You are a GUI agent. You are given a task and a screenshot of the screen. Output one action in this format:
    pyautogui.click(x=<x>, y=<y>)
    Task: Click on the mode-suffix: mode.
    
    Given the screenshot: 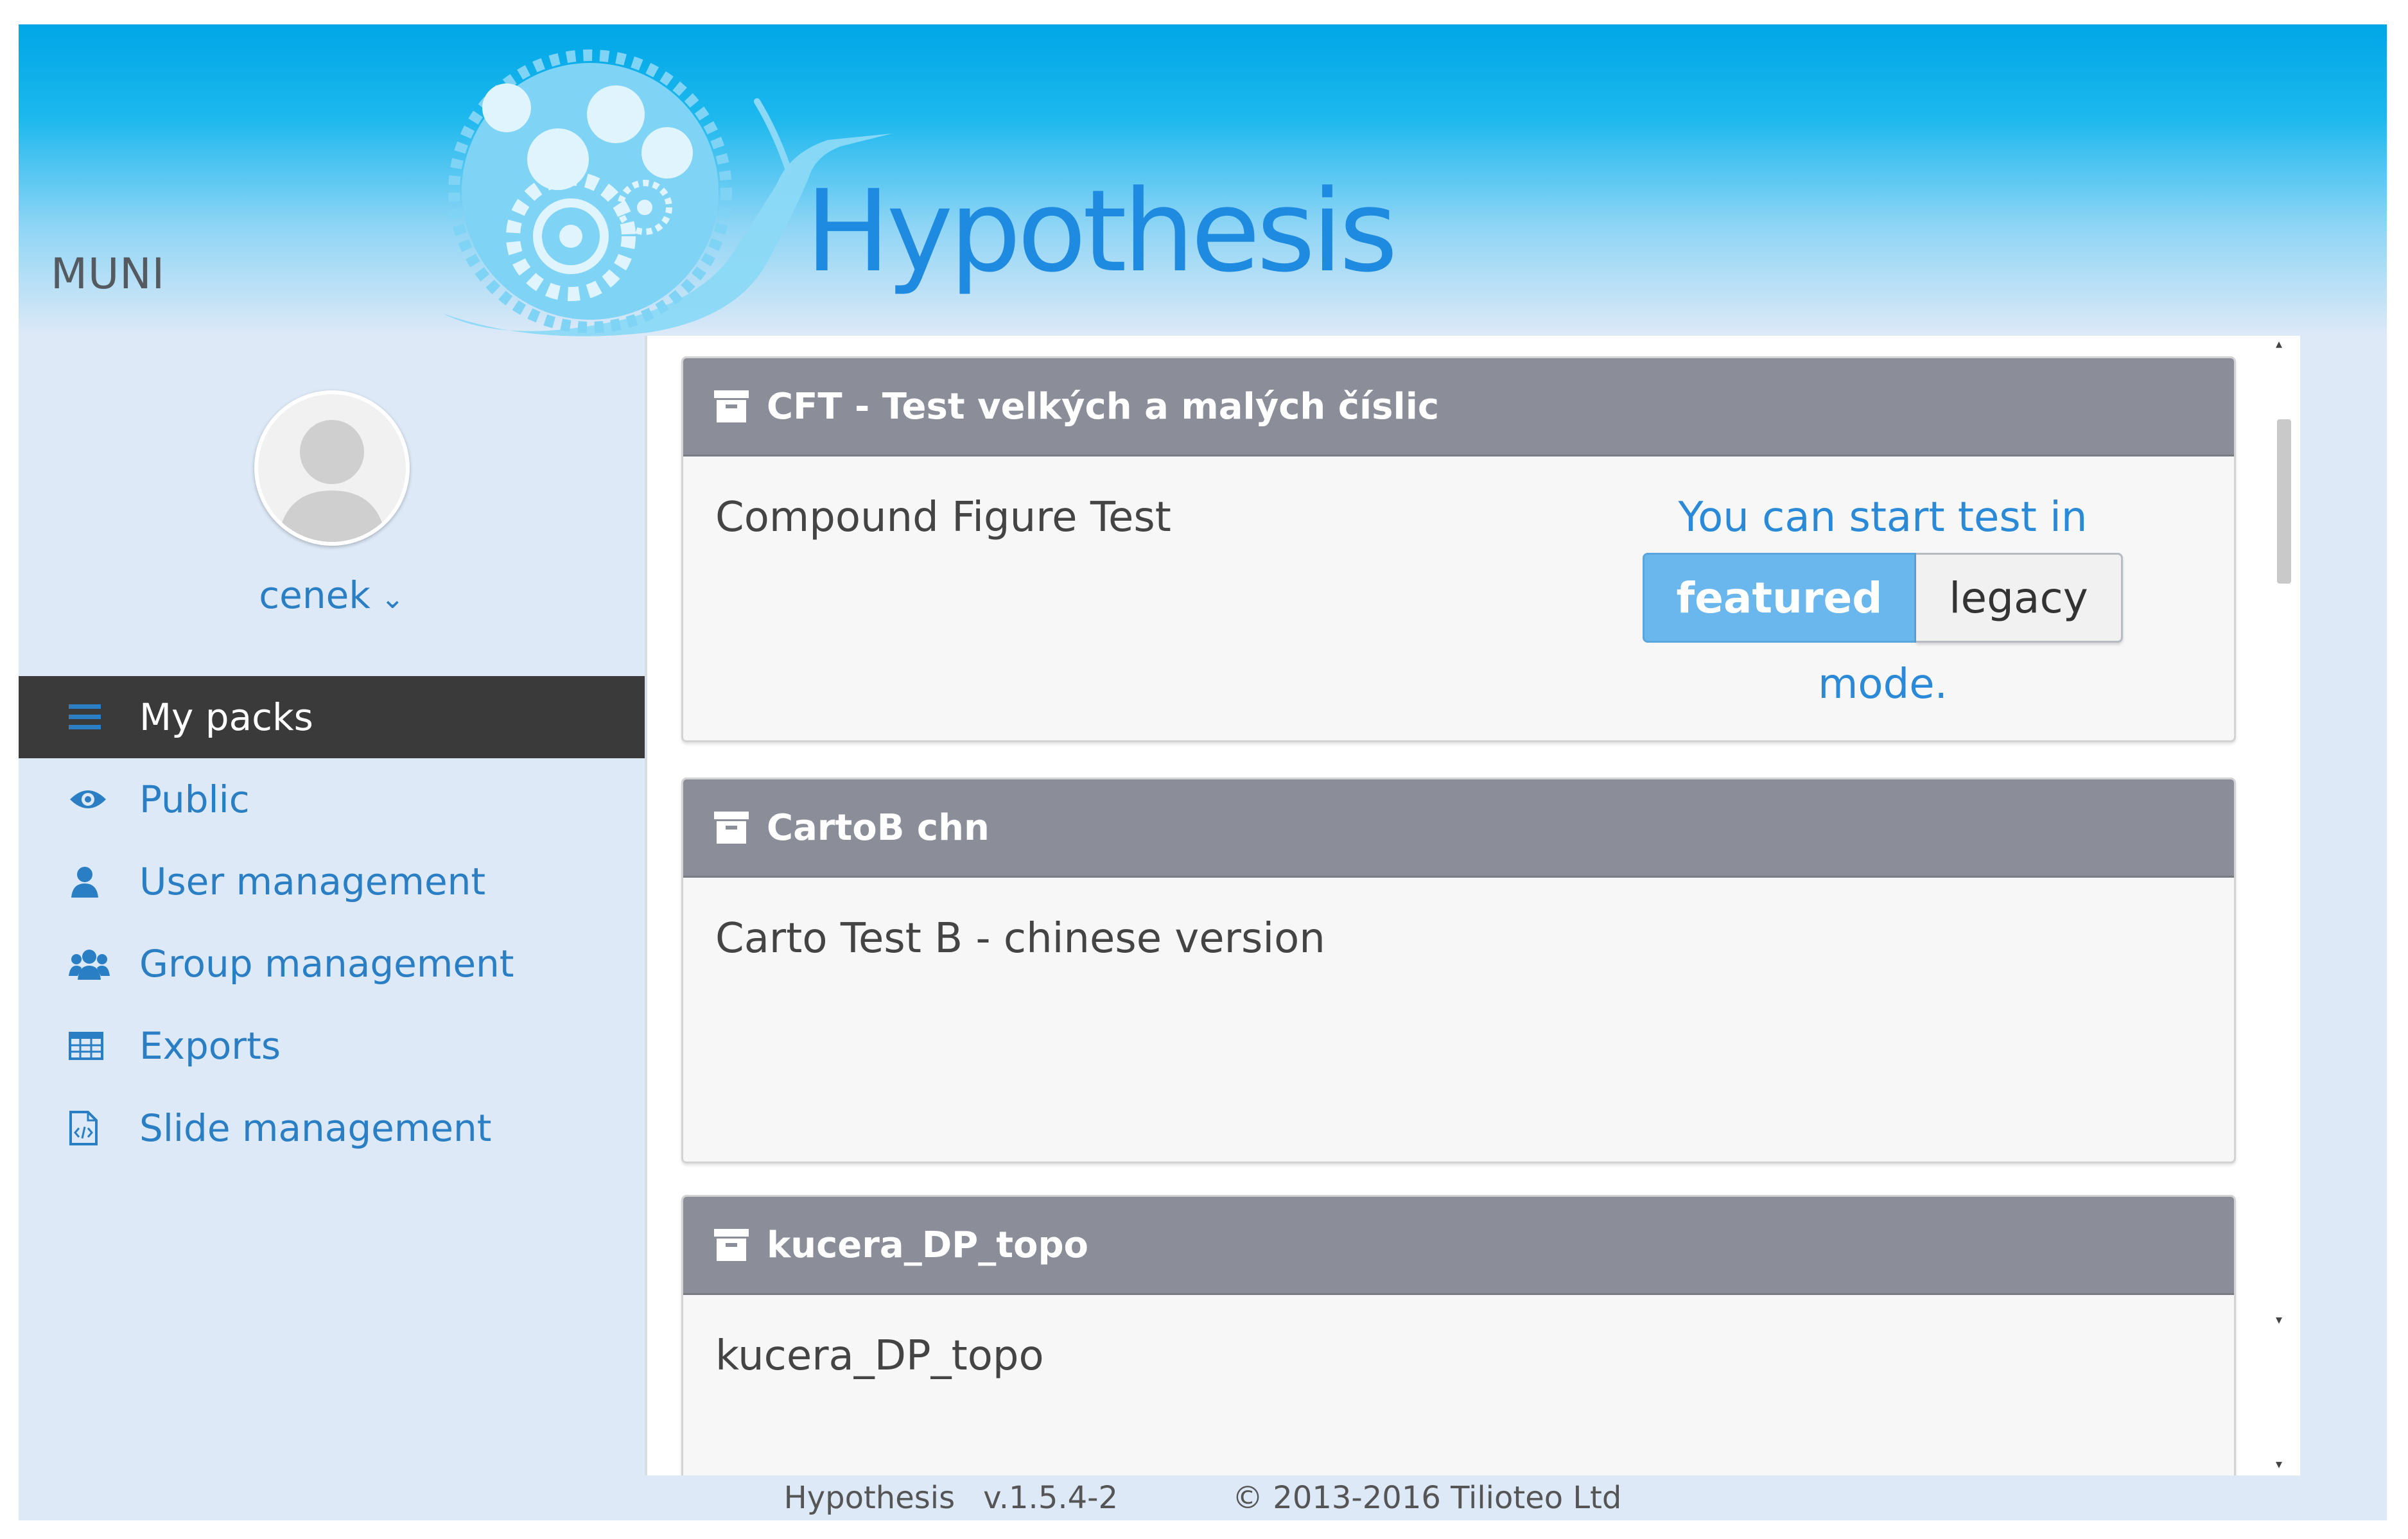 What is the action you would take?
    pyautogui.click(x=1883, y=684)
    